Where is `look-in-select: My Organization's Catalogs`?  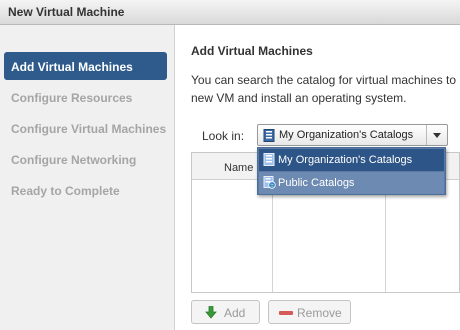 look-in-select: My Organization's Catalogs is located at coordinates (352, 135).